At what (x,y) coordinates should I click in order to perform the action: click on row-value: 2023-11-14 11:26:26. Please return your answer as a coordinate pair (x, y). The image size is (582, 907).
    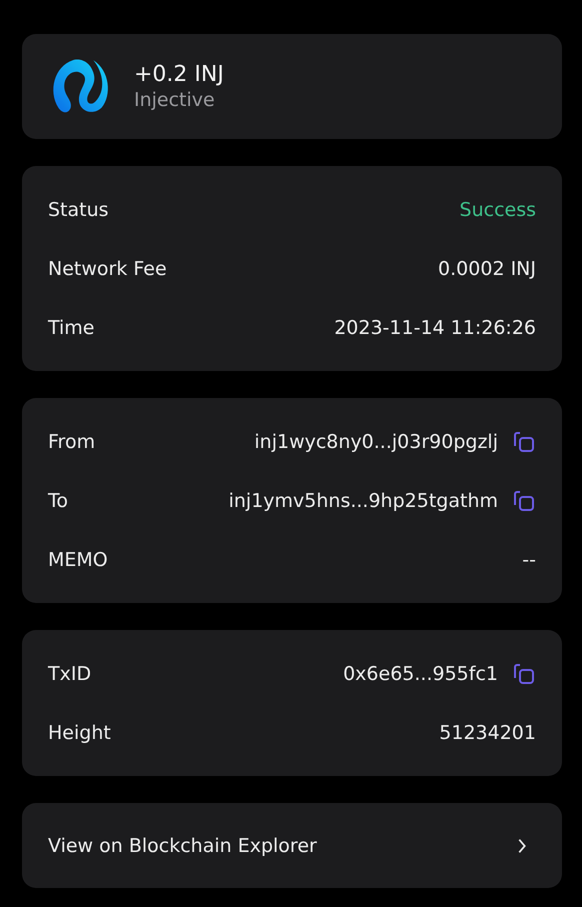
    Looking at the image, I should click on (435, 327).